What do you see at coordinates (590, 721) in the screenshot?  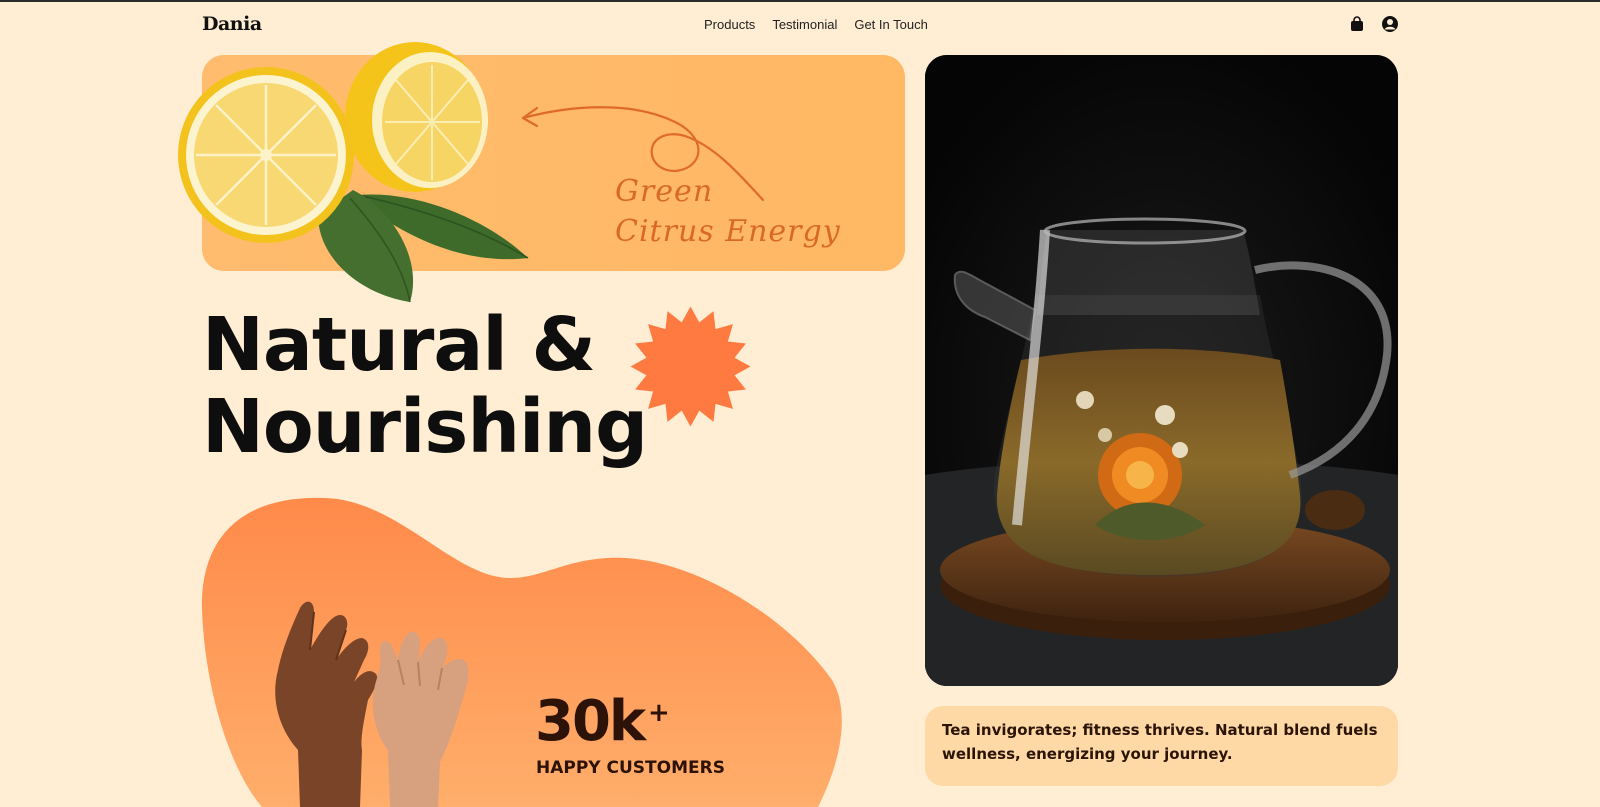 I see `customers-count: 30k` at bounding box center [590, 721].